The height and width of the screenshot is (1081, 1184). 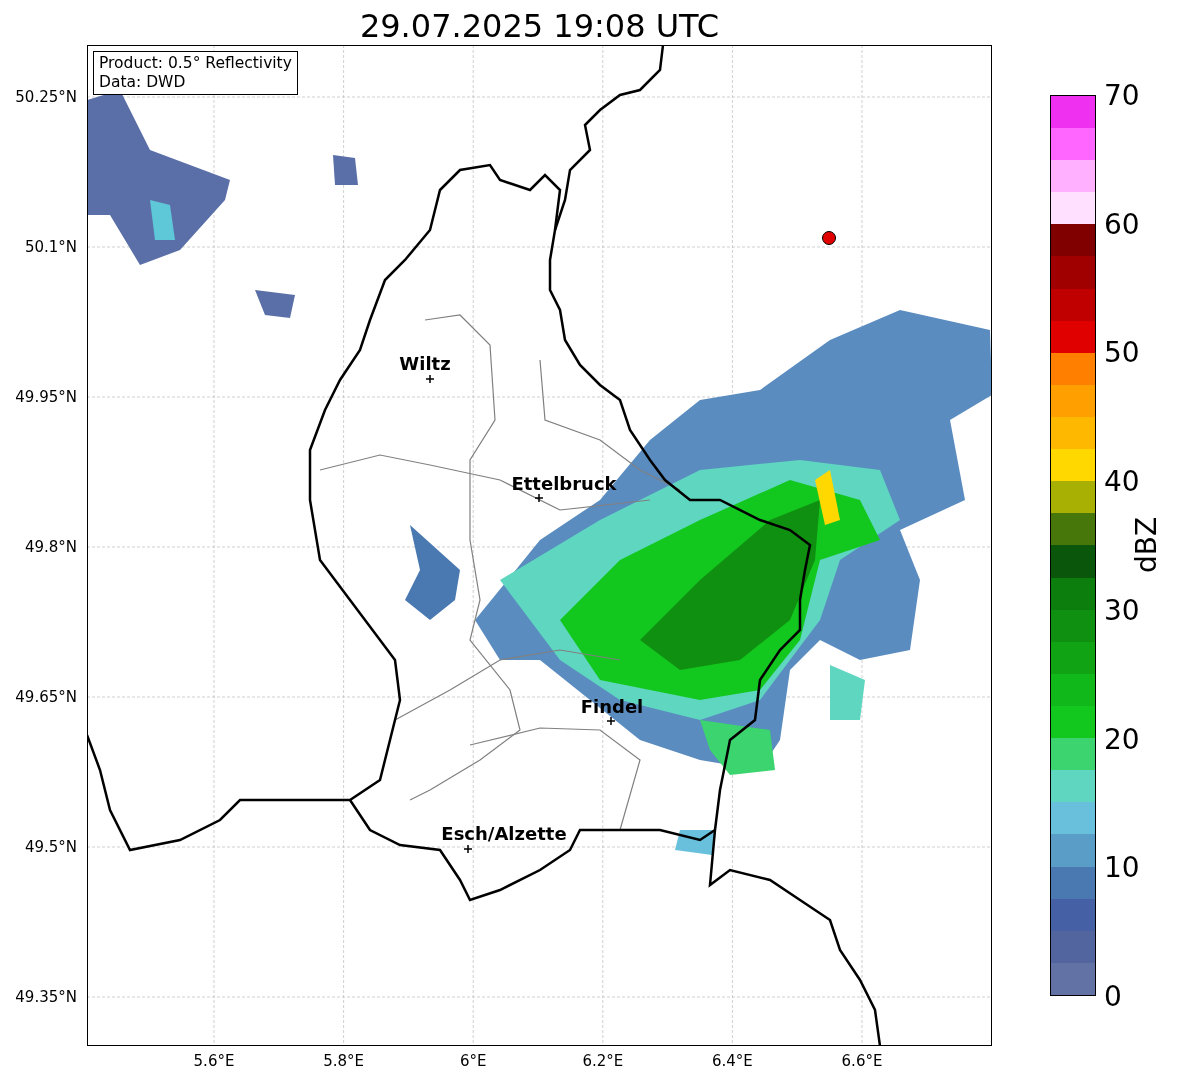 What do you see at coordinates (1122, 867) in the screenshot?
I see `colorbar-tick-label: 10` at bounding box center [1122, 867].